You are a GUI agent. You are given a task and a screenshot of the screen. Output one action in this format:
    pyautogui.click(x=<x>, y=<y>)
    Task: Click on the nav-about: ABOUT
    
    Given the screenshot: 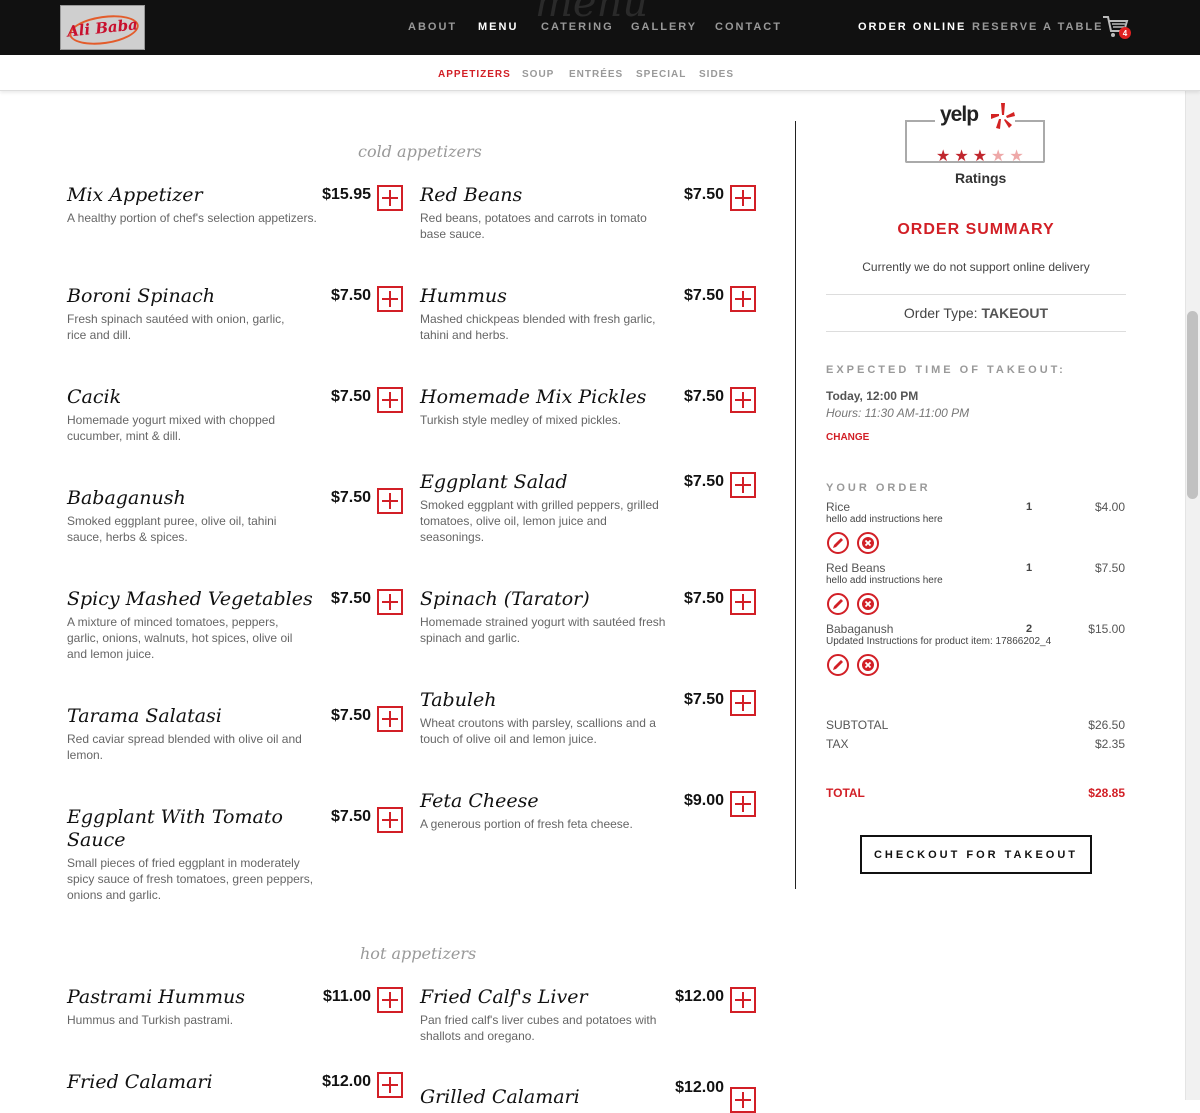 What is the action you would take?
    pyautogui.click(x=432, y=27)
    